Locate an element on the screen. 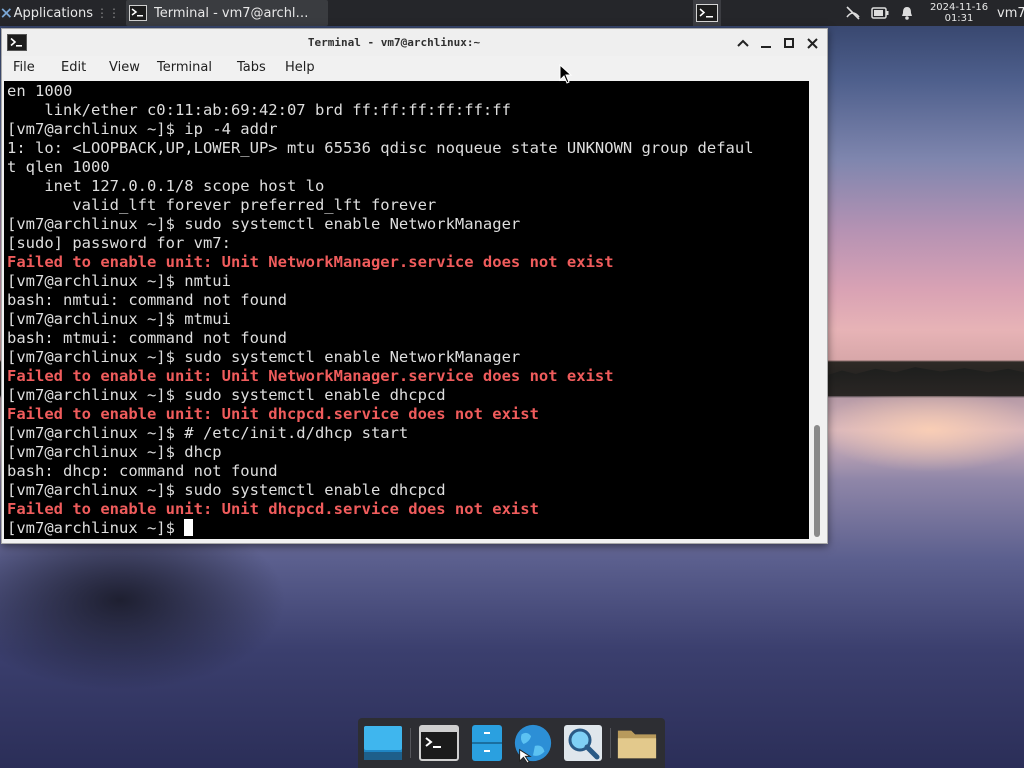 The width and height of the screenshot is (1024, 768). show-desktop-icon is located at coordinates (383, 743).